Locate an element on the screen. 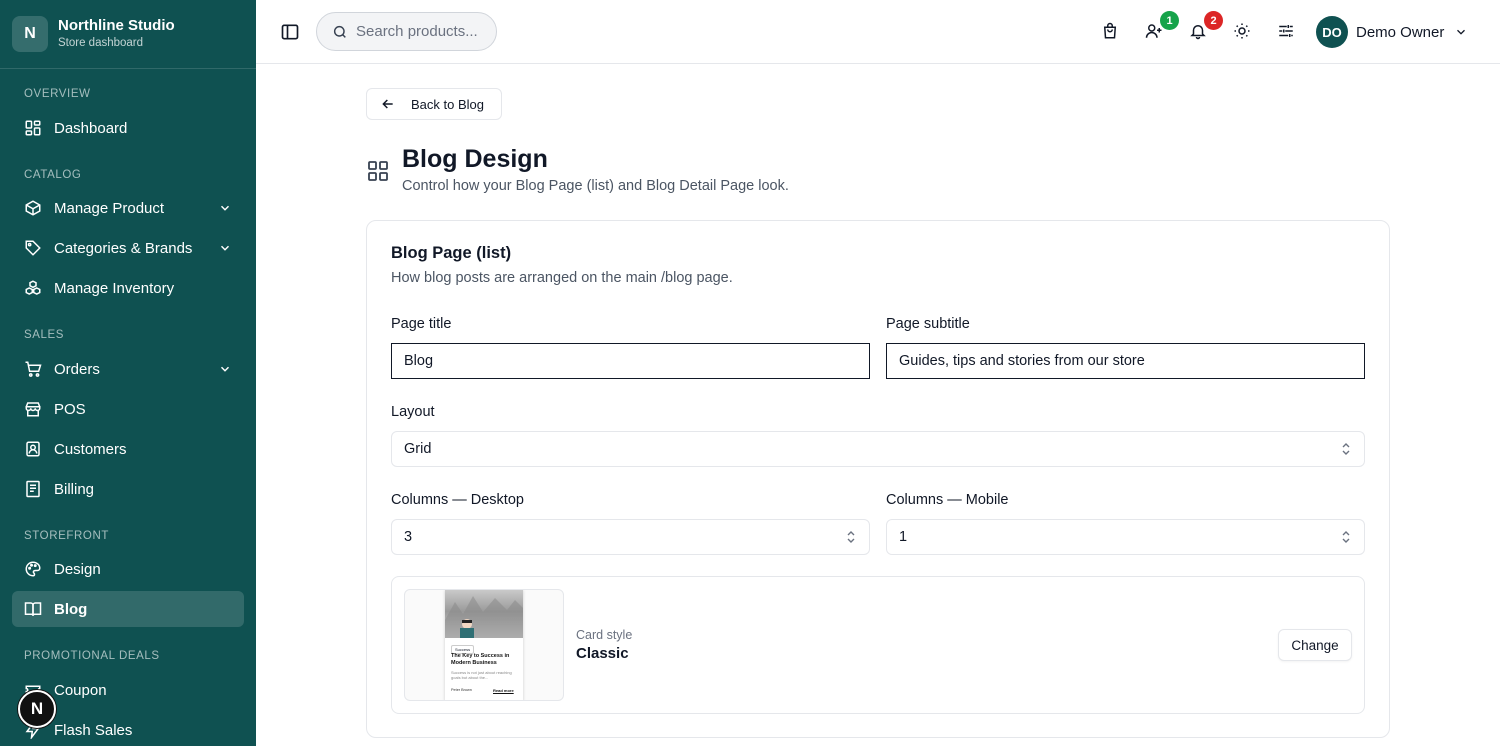 The width and height of the screenshot is (1500, 746). avatar: DO is located at coordinates (1332, 32).